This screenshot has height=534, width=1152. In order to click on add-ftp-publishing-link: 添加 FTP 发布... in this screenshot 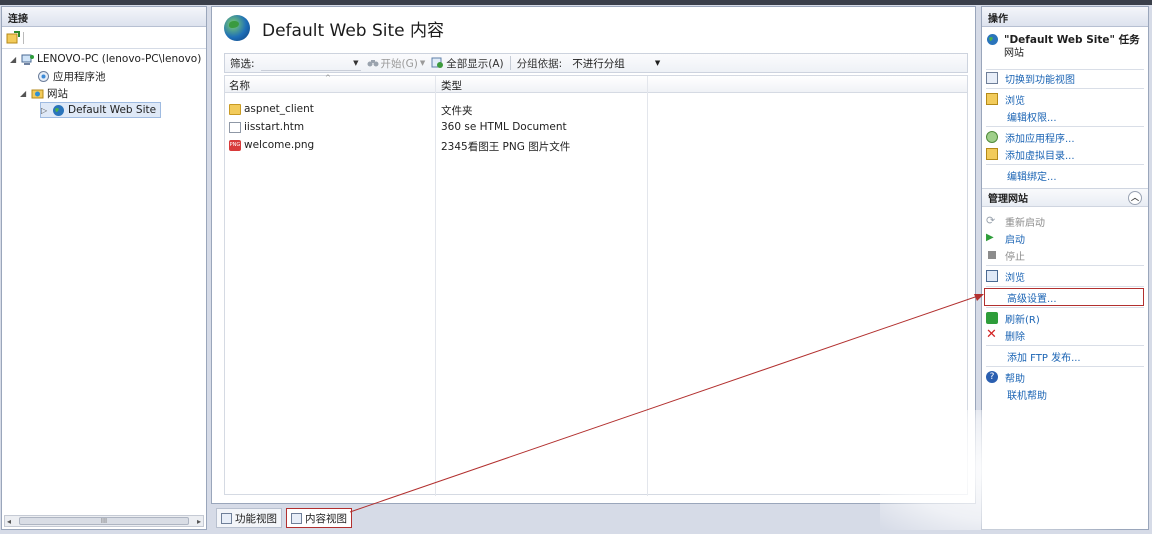, I will do `click(1044, 356)`.